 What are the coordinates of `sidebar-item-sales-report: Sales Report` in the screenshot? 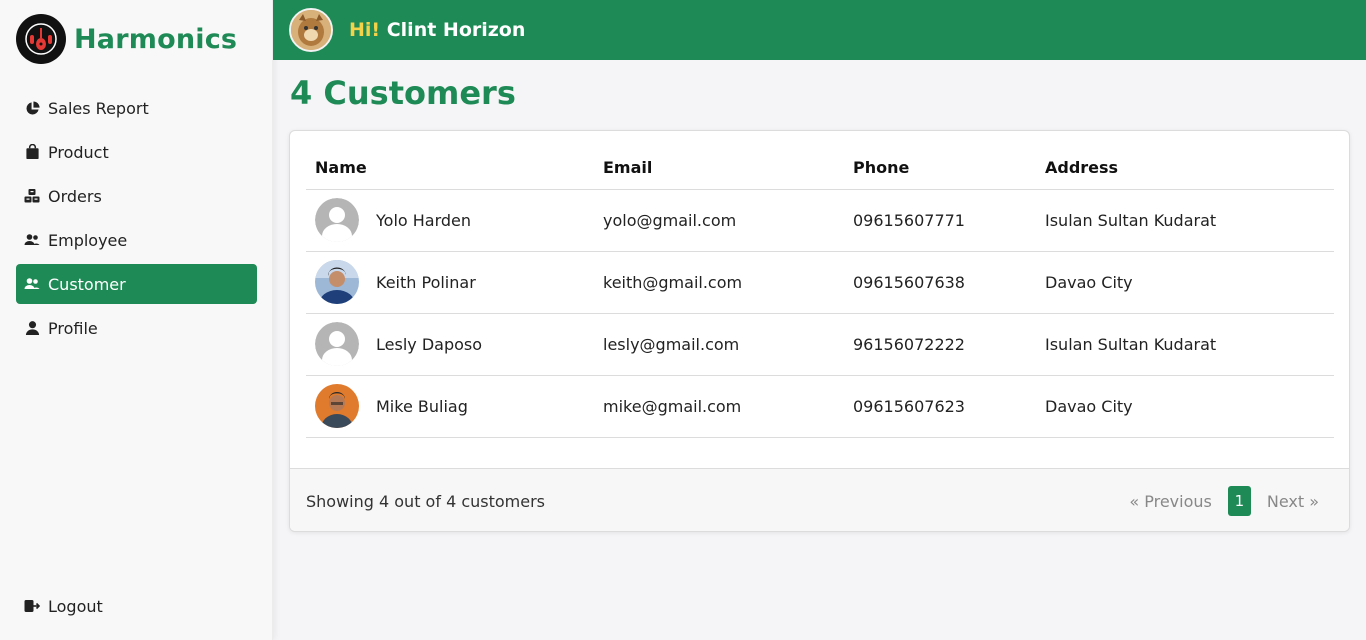 It's located at (136, 108).